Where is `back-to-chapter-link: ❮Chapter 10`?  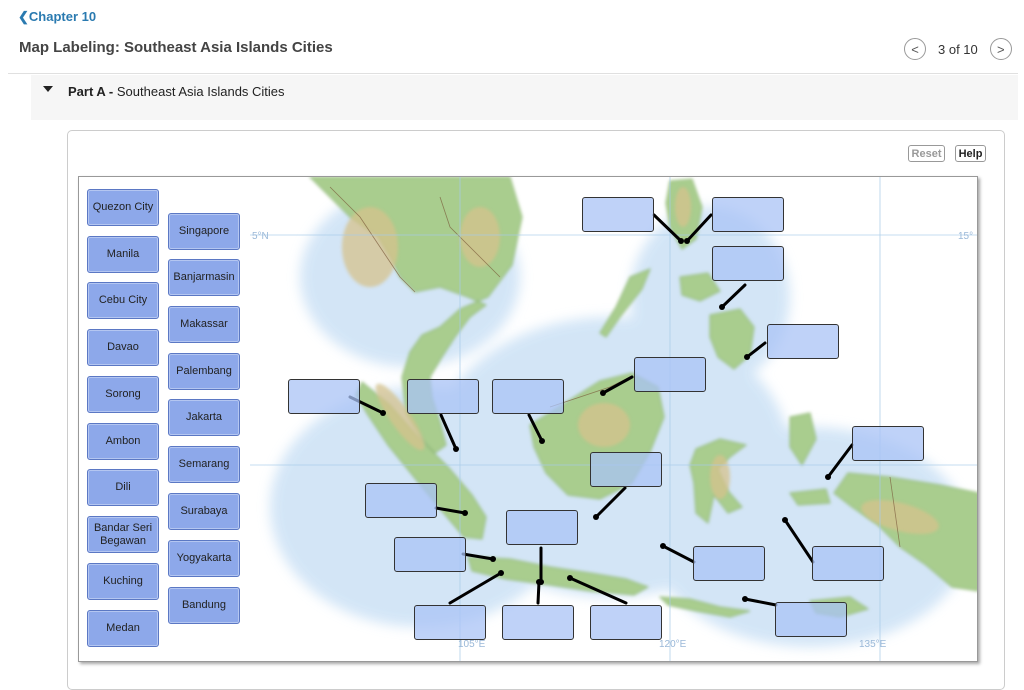
back-to-chapter-link: ❮Chapter 10 is located at coordinates (57, 17).